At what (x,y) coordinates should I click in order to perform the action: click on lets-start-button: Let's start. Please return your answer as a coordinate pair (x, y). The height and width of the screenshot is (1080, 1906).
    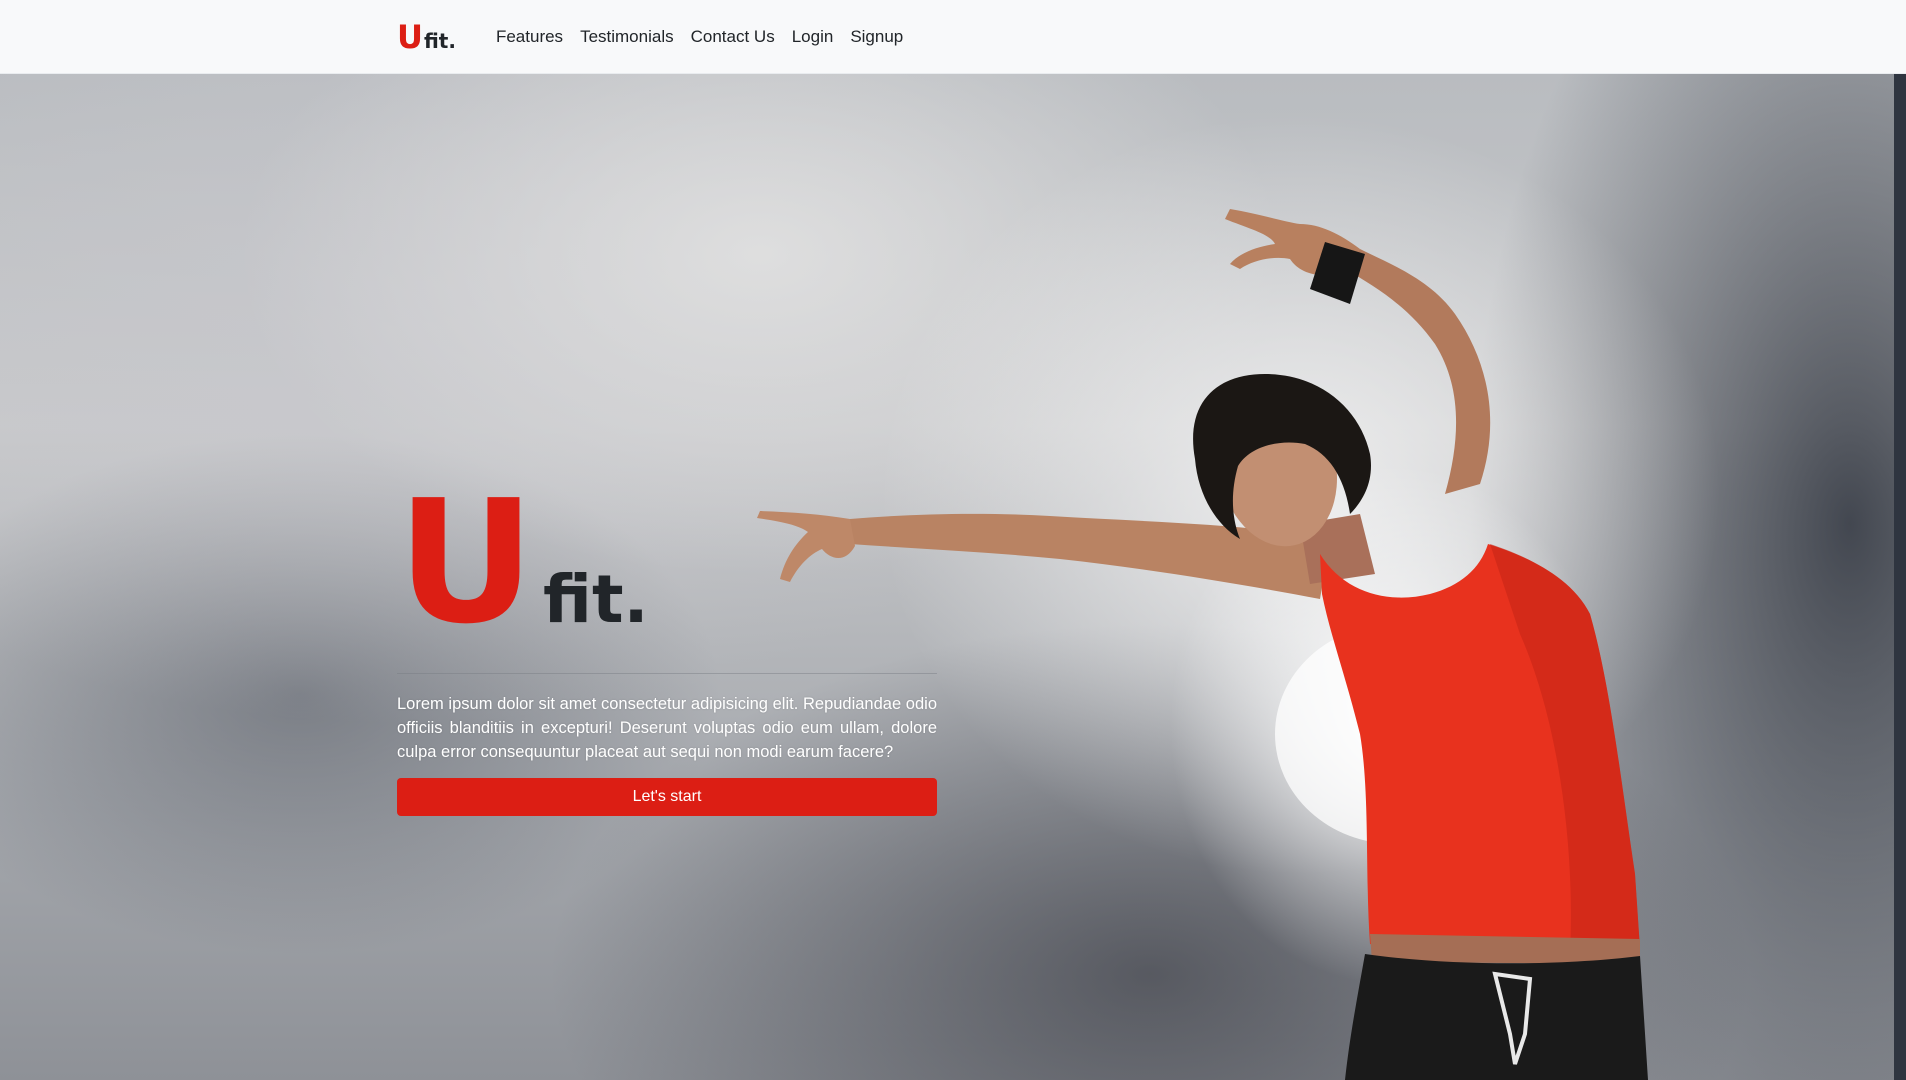
    Looking at the image, I should click on (667, 797).